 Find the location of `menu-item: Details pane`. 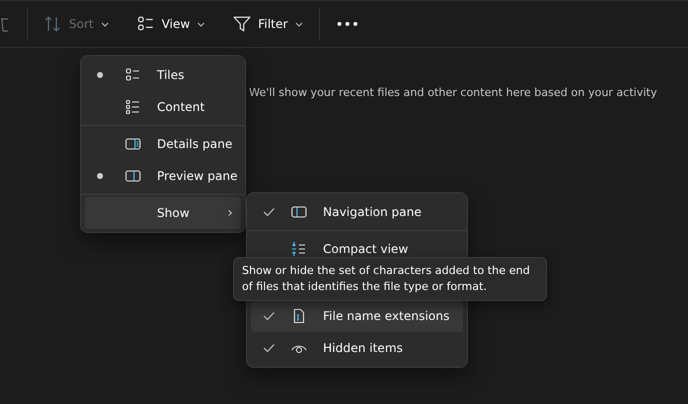

menu-item: Details pane is located at coordinates (163, 144).